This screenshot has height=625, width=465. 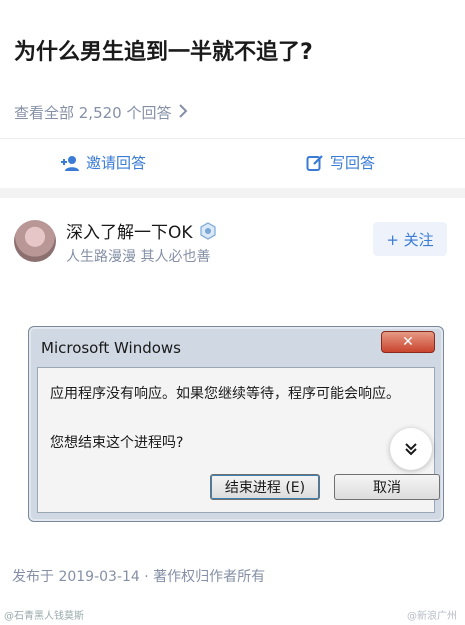 I want to click on divider, so click(x=232, y=138).